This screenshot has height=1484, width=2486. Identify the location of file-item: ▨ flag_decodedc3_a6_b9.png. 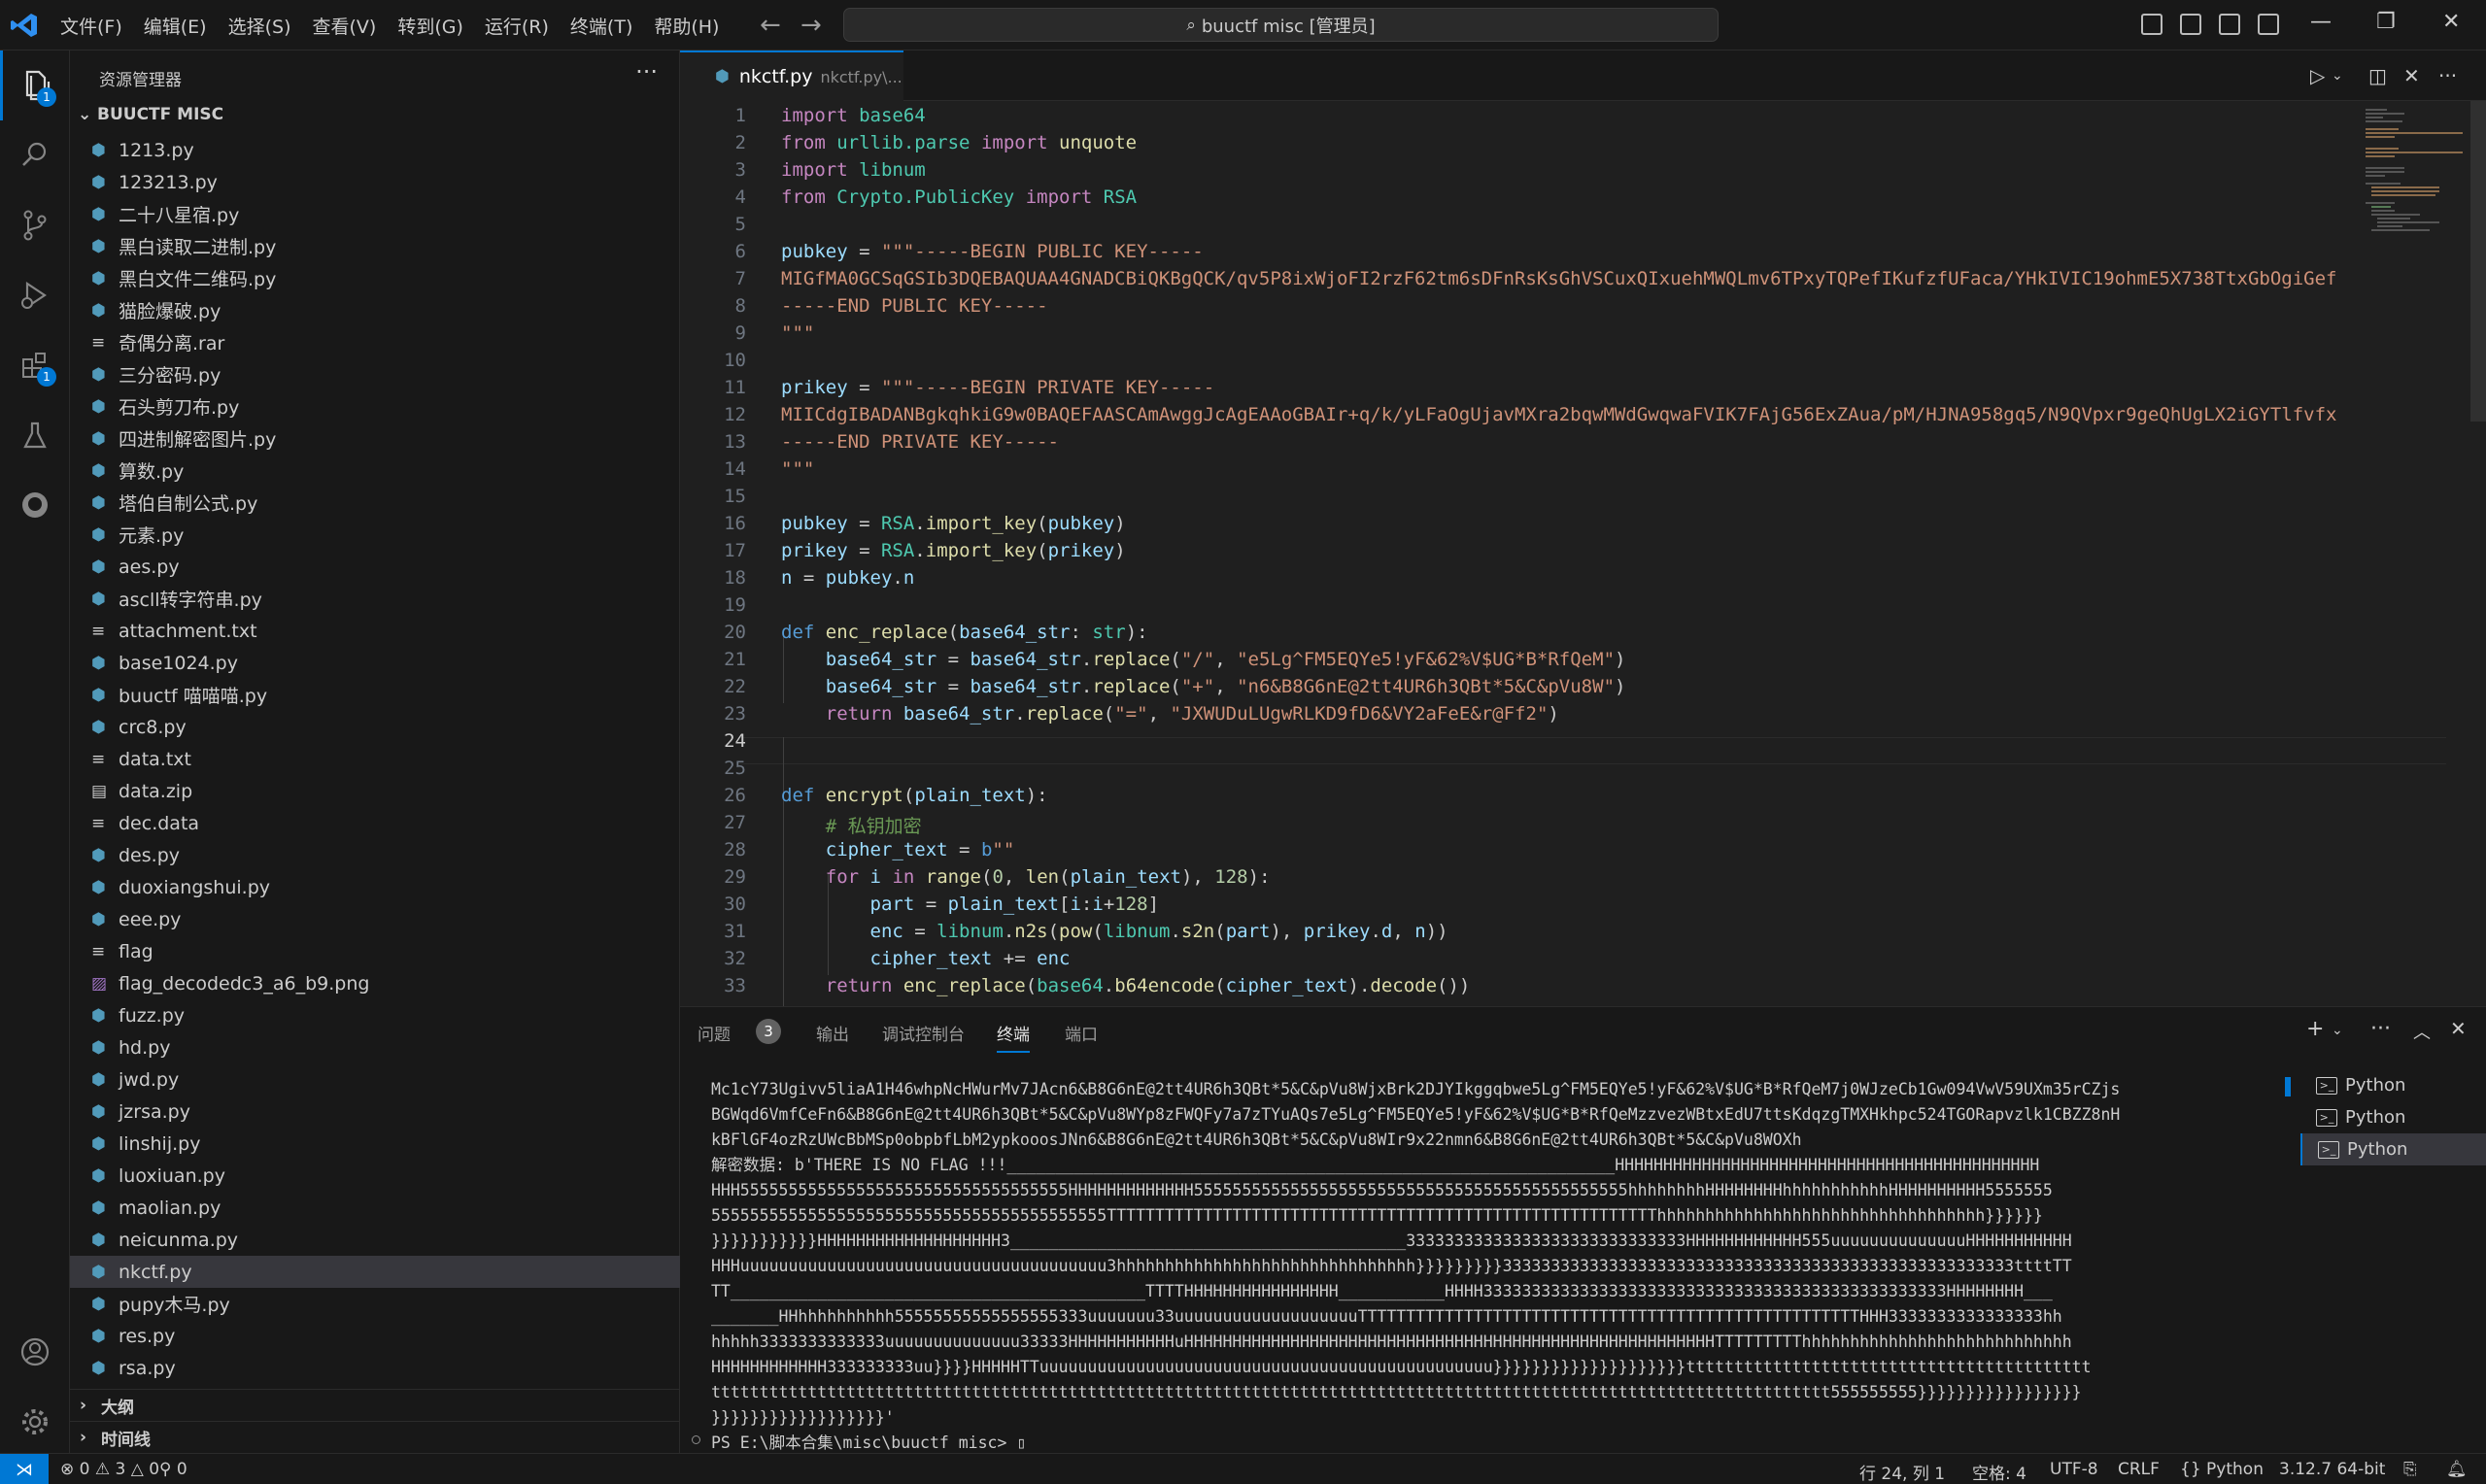
(375, 983).